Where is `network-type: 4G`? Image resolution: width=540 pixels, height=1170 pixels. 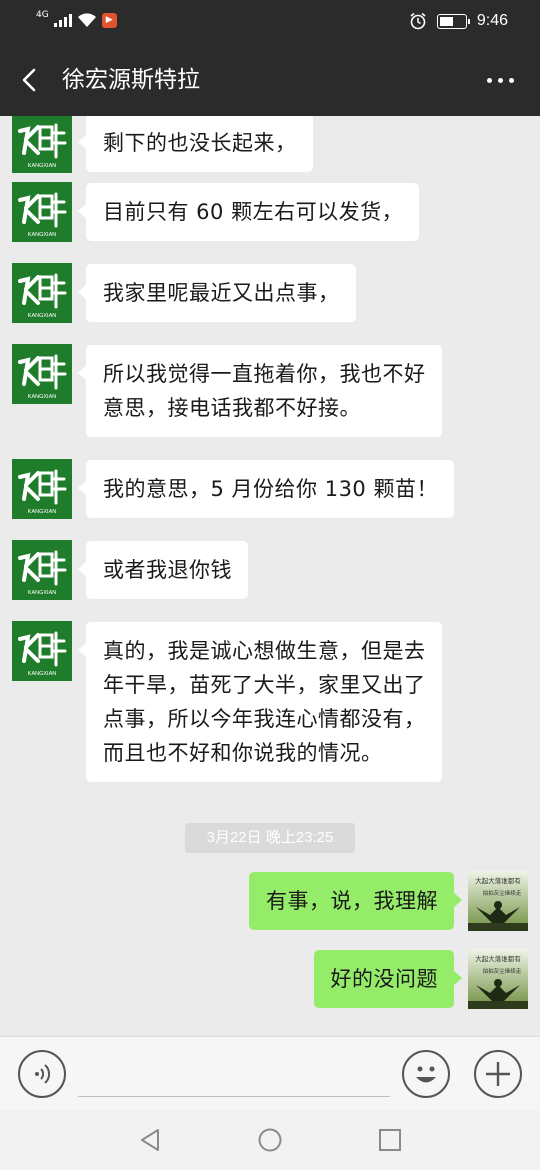 network-type: 4G is located at coordinates (42, 14).